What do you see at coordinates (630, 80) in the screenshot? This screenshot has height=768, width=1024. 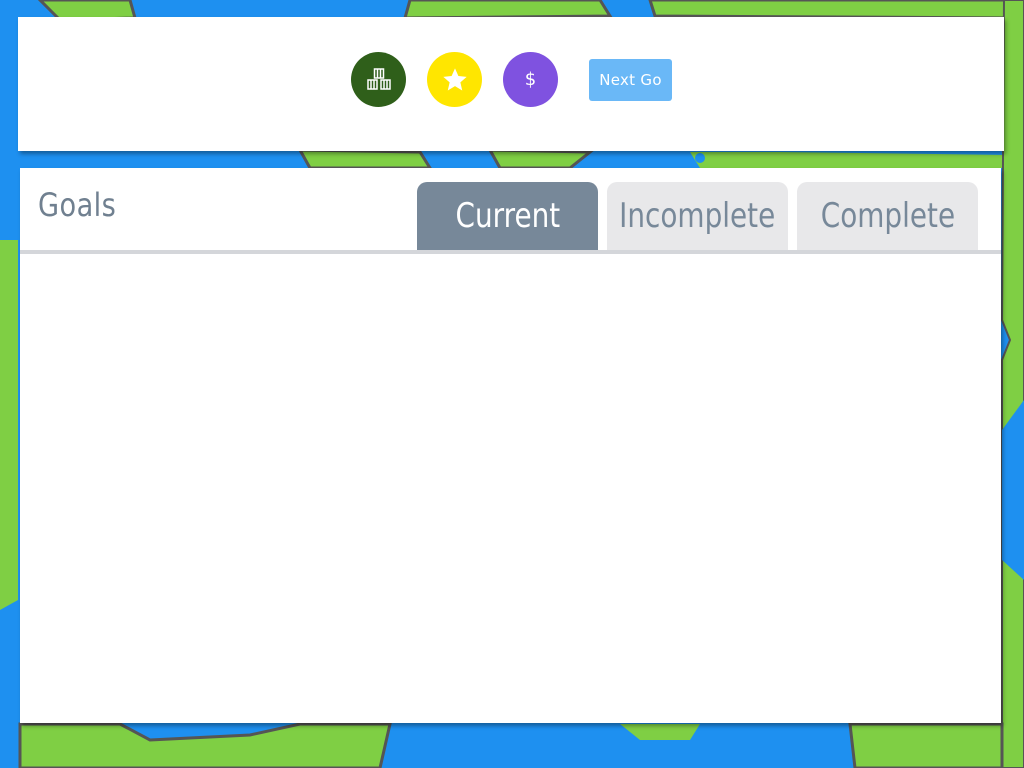 I see `next-go-button: Next Go` at bounding box center [630, 80].